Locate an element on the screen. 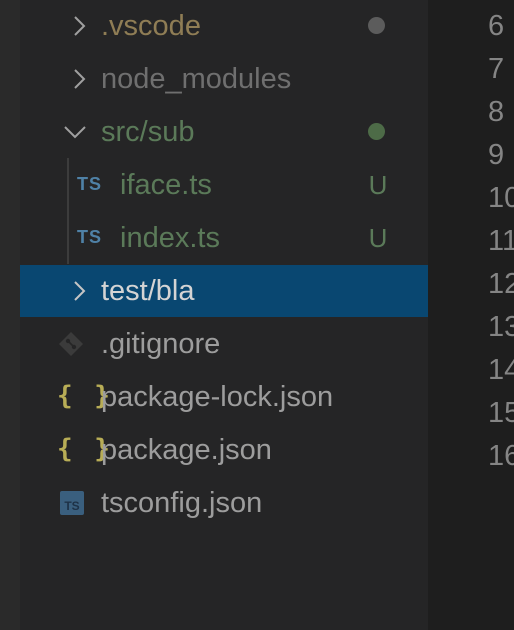  tree-item-label: .gitignore is located at coordinates (161, 344).